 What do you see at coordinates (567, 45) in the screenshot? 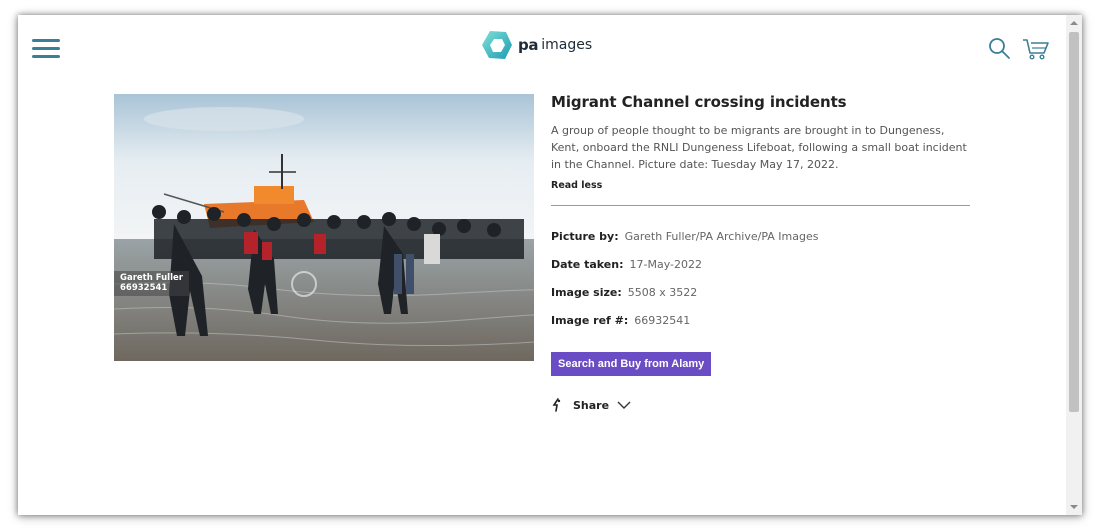
I see `logo-product-text: images` at bounding box center [567, 45].